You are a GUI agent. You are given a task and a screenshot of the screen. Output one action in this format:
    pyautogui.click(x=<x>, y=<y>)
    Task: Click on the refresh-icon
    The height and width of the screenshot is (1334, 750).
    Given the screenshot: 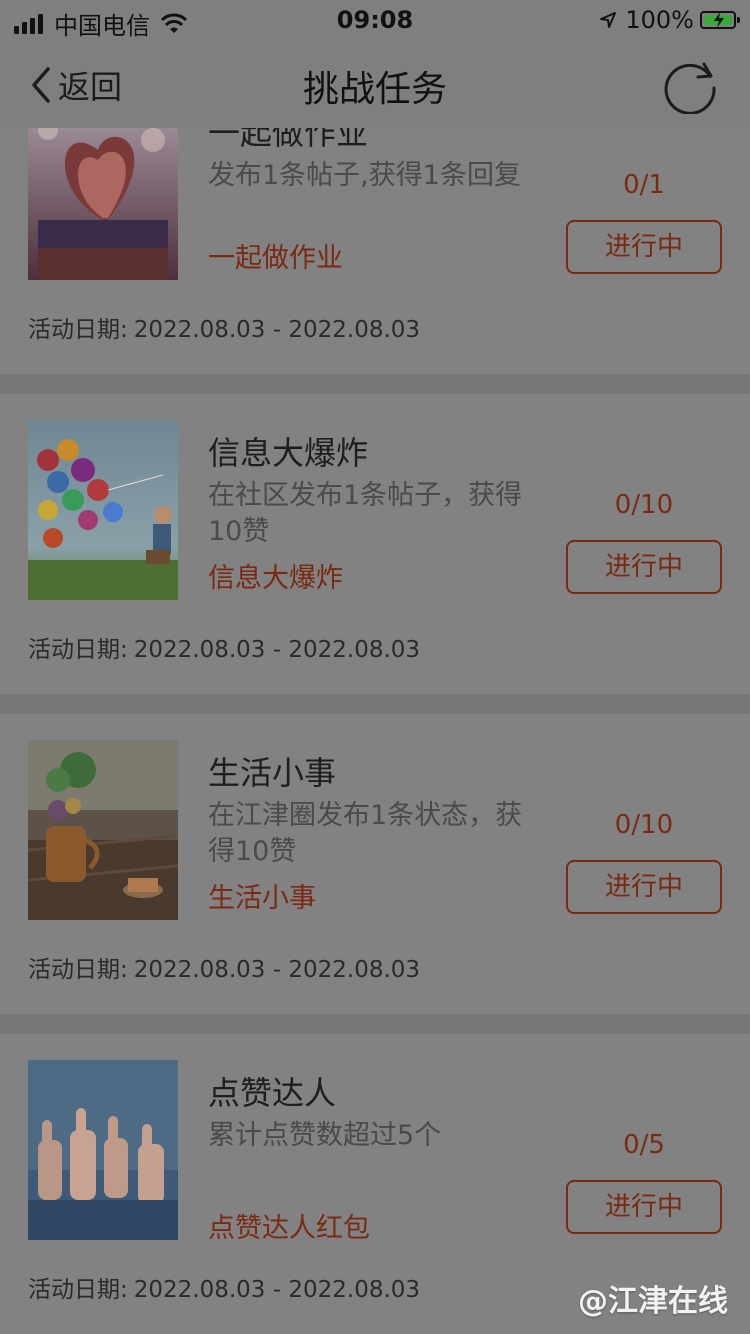 What is the action you would take?
    pyautogui.click(x=690, y=84)
    